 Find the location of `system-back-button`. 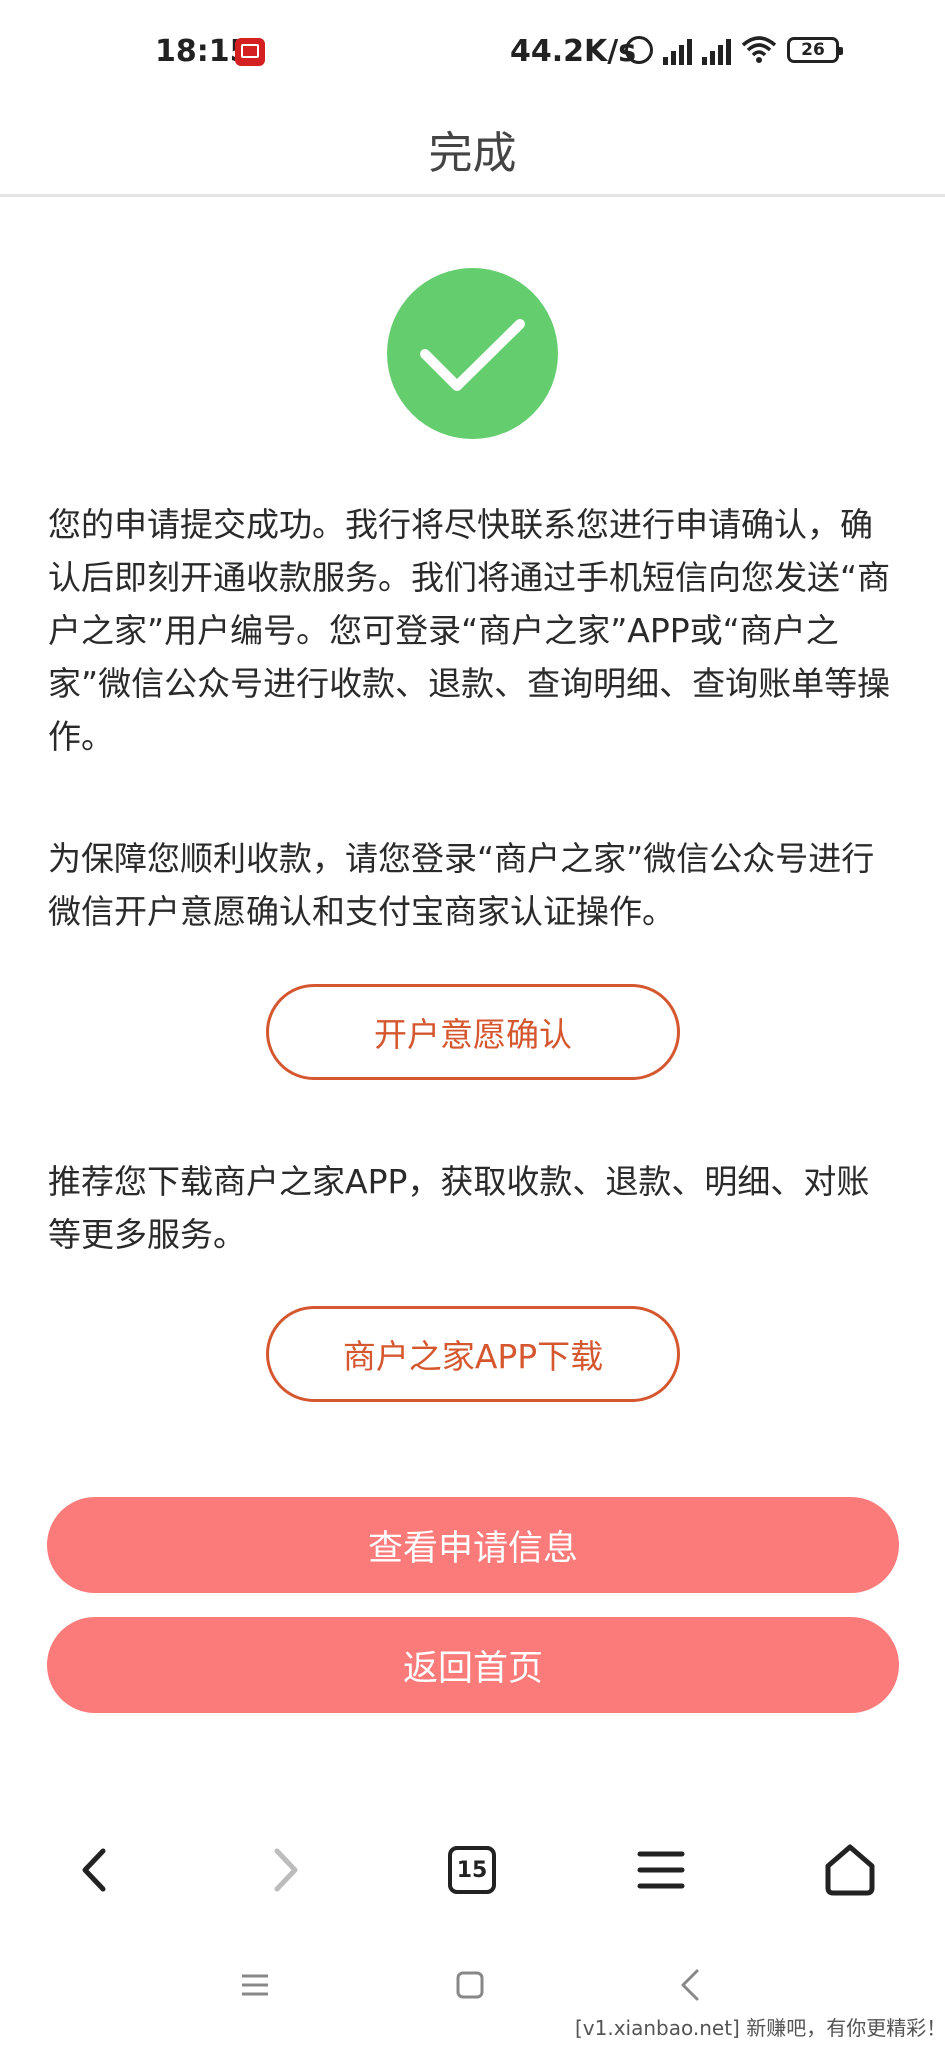

system-back-button is located at coordinates (690, 1985).